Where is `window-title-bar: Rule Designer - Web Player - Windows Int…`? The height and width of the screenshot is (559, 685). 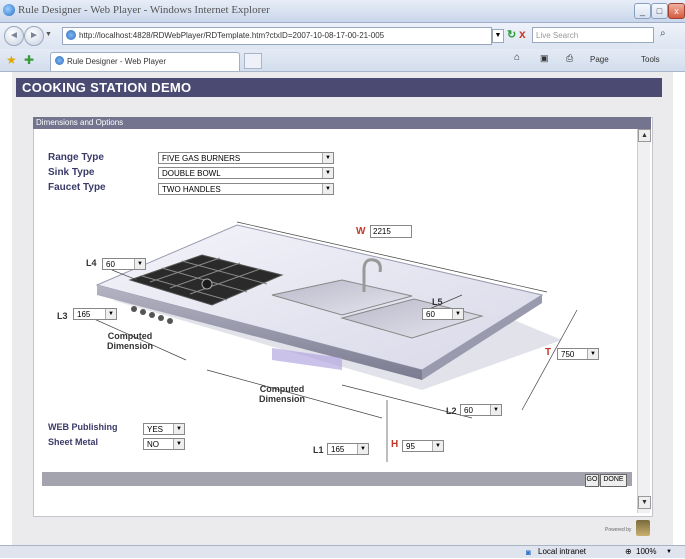
window-title-bar: Rule Designer - Web Player - Windows Int… is located at coordinates (342, 11).